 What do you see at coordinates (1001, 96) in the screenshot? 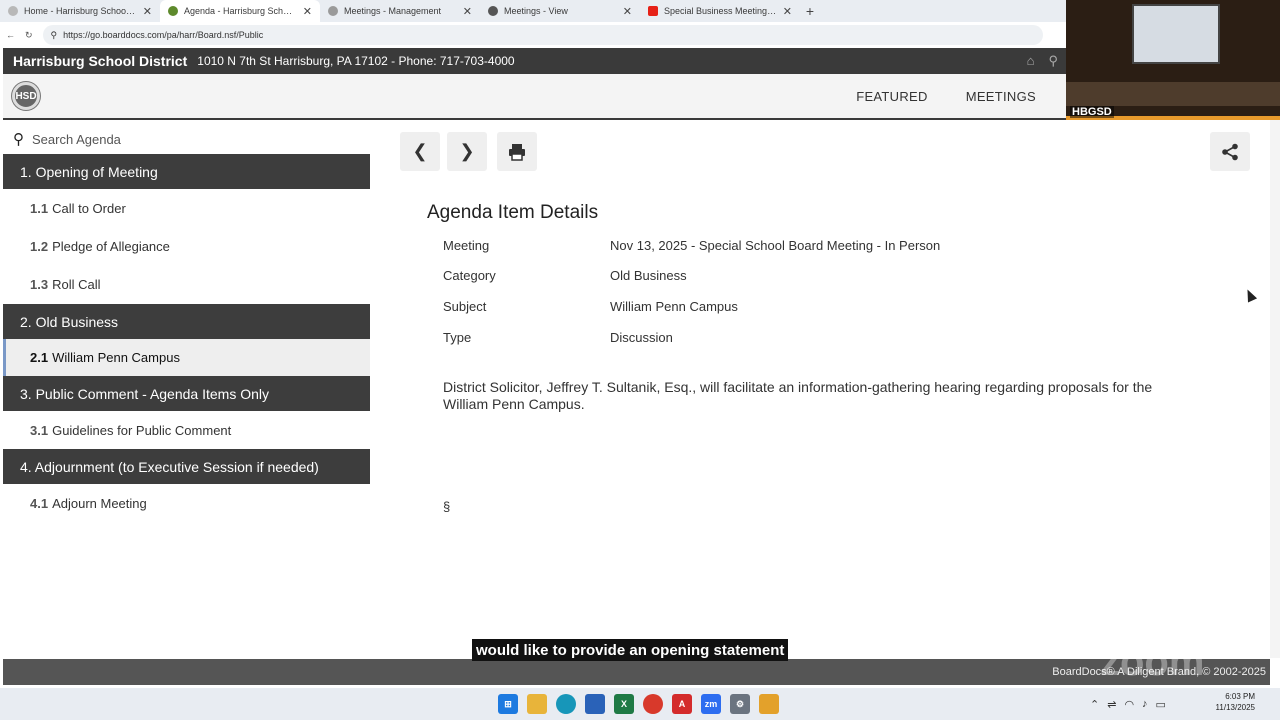
I see `nav-meetings: MEETINGS` at bounding box center [1001, 96].